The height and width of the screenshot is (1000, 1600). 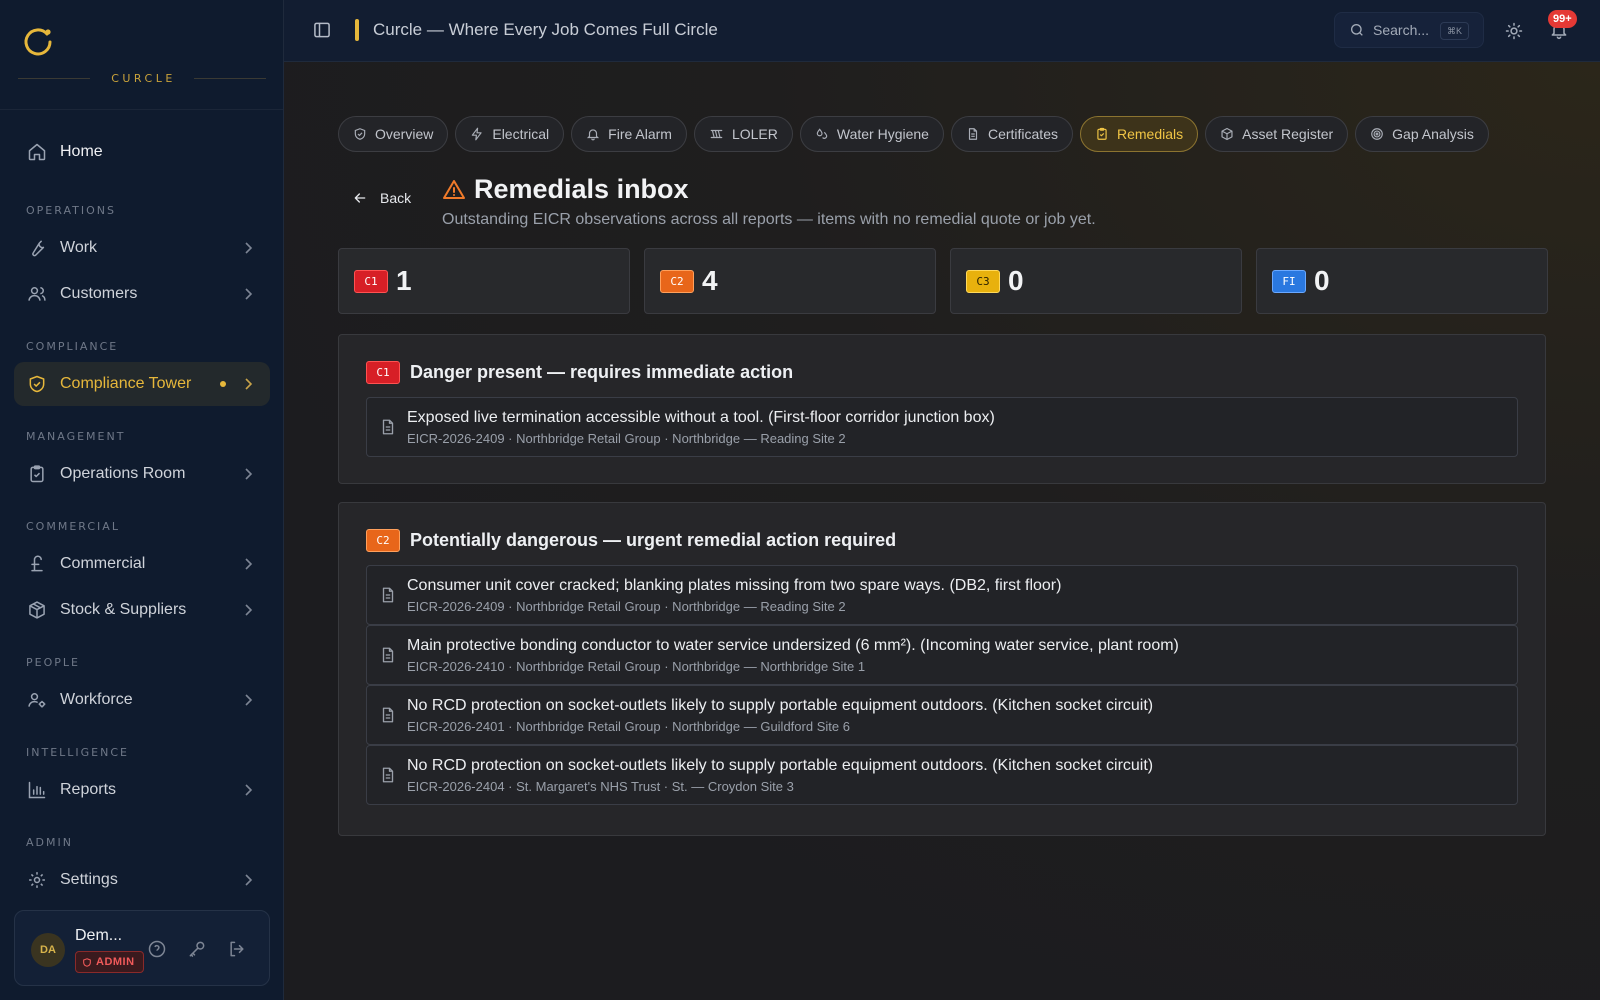 I want to click on sidebar-item-compliance-tower: Compliance Tower, so click(x=142, y=384).